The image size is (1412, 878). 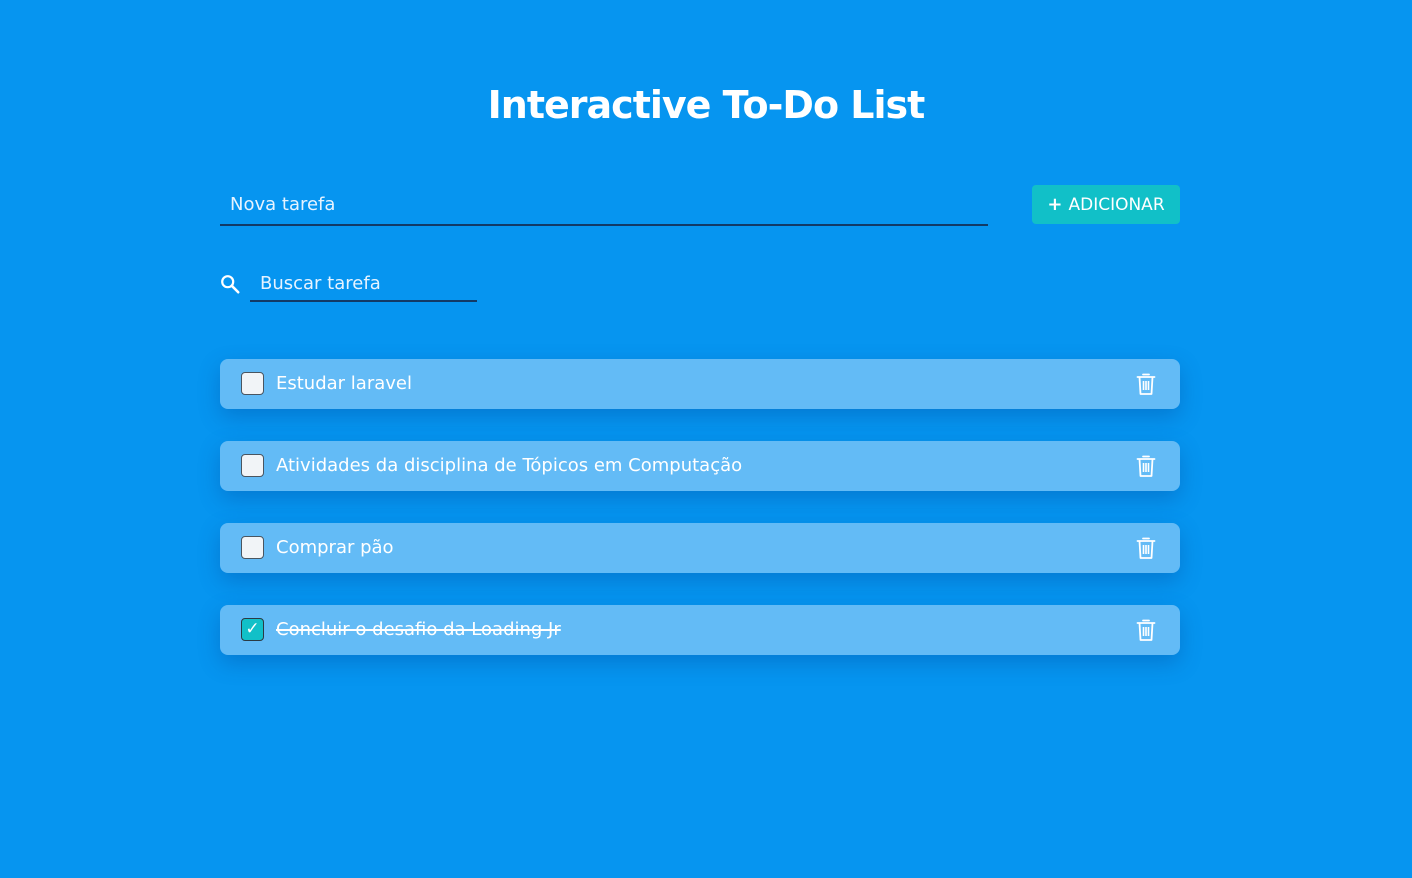 What do you see at coordinates (344, 383) in the screenshot?
I see `task-label: Estudar laravel` at bounding box center [344, 383].